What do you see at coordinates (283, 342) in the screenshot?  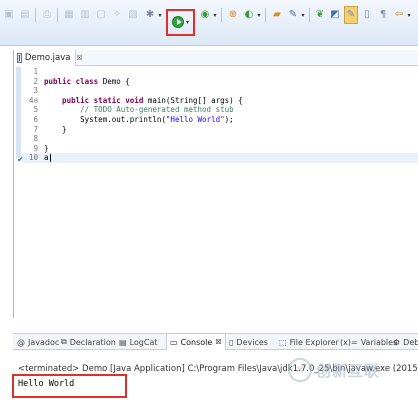 I see `file-explorer-icon: ⬚` at bounding box center [283, 342].